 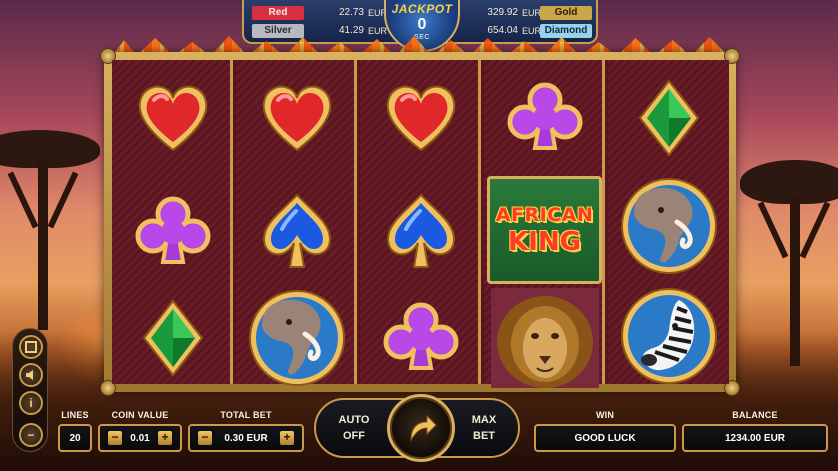 I want to click on info-icon: i, so click(x=31, y=403).